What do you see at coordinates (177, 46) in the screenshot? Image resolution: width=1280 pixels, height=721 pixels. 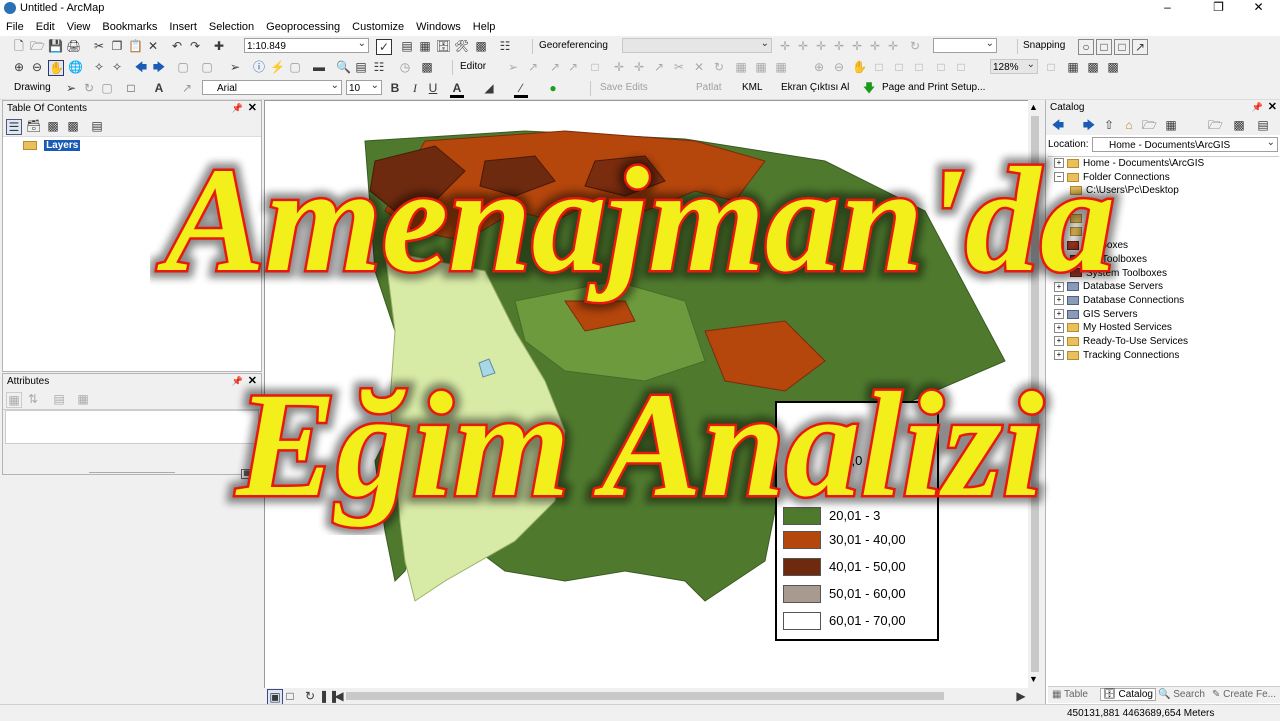 I see `undo-icon: ↶` at bounding box center [177, 46].